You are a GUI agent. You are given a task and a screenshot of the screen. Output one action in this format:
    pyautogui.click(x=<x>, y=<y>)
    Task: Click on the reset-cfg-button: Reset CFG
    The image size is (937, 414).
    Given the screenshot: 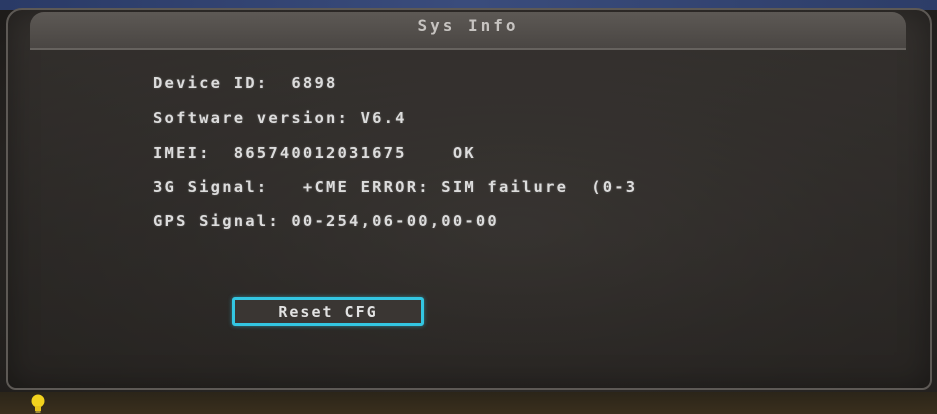 What is the action you would take?
    pyautogui.click(x=328, y=311)
    